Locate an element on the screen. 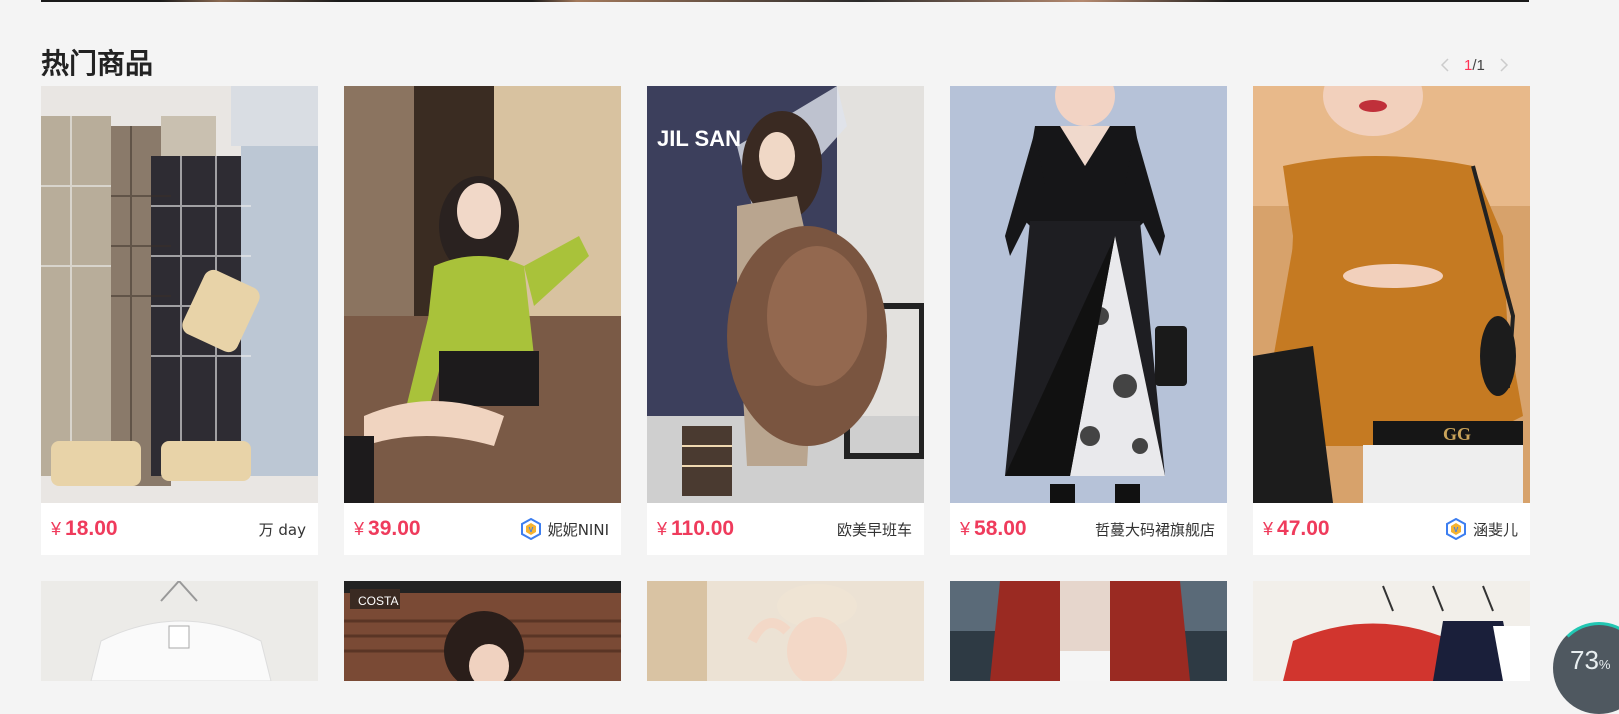 Image resolution: width=1619 pixels, height=714 pixels. page-indicator: 1 / 1 is located at coordinates (1474, 65).